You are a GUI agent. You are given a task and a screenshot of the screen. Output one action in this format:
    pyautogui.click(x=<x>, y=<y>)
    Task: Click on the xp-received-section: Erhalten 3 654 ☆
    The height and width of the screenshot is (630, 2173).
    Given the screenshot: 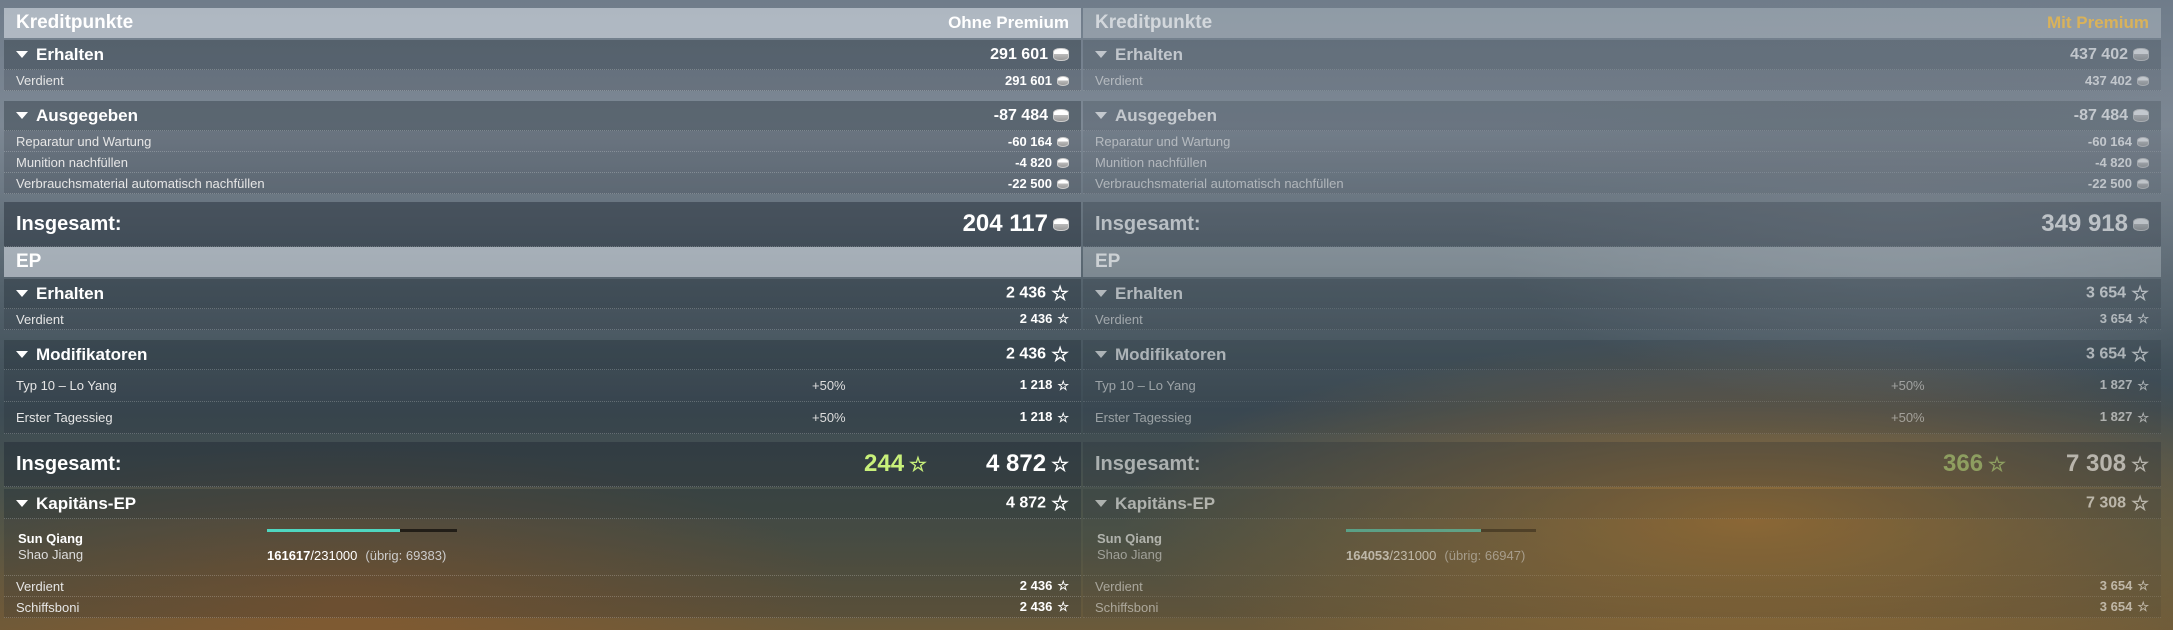 What is the action you would take?
    pyautogui.click(x=1622, y=294)
    